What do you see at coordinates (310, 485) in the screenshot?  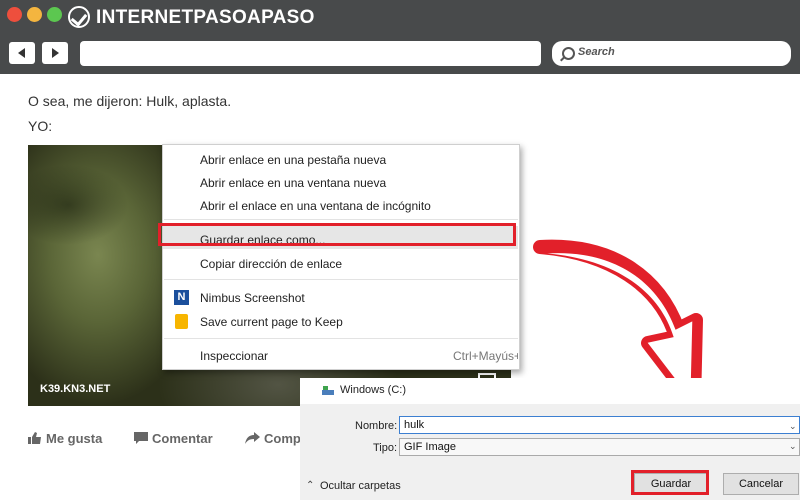 I see `chevron-up-icon: ⌃` at bounding box center [310, 485].